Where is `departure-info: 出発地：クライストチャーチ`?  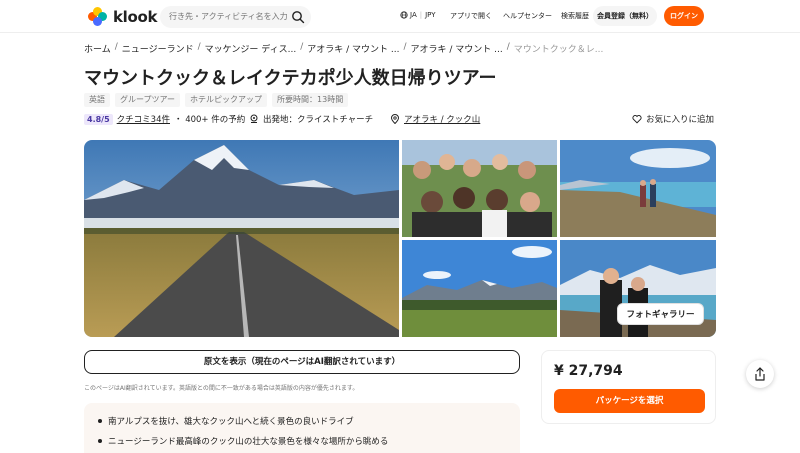
departure-info: 出発地：クライストチャーチ is located at coordinates (311, 119).